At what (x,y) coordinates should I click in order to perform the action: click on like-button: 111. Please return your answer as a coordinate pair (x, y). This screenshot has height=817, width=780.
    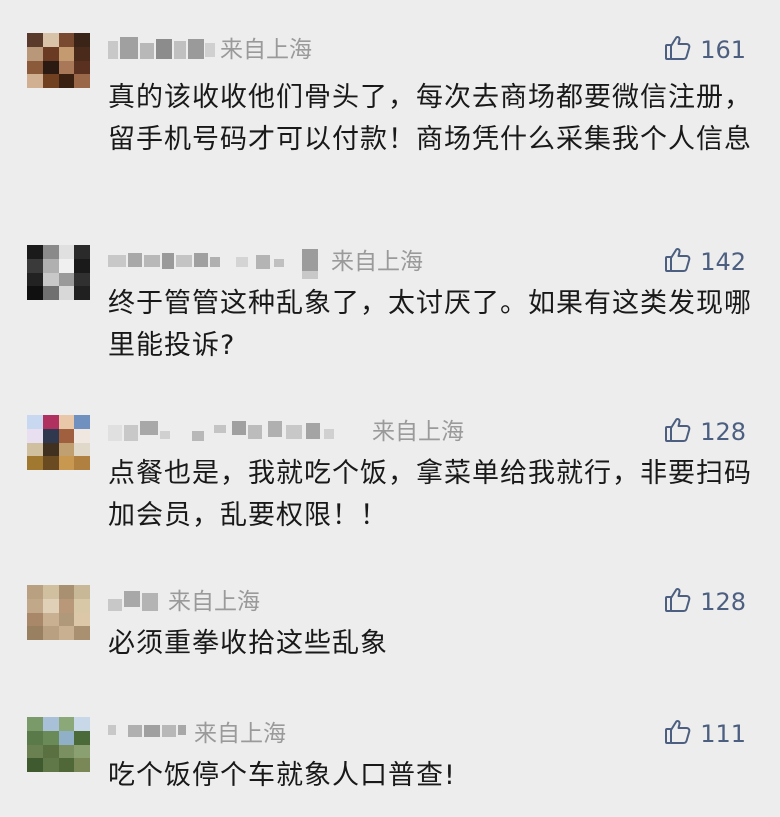
    Looking at the image, I should click on (705, 734).